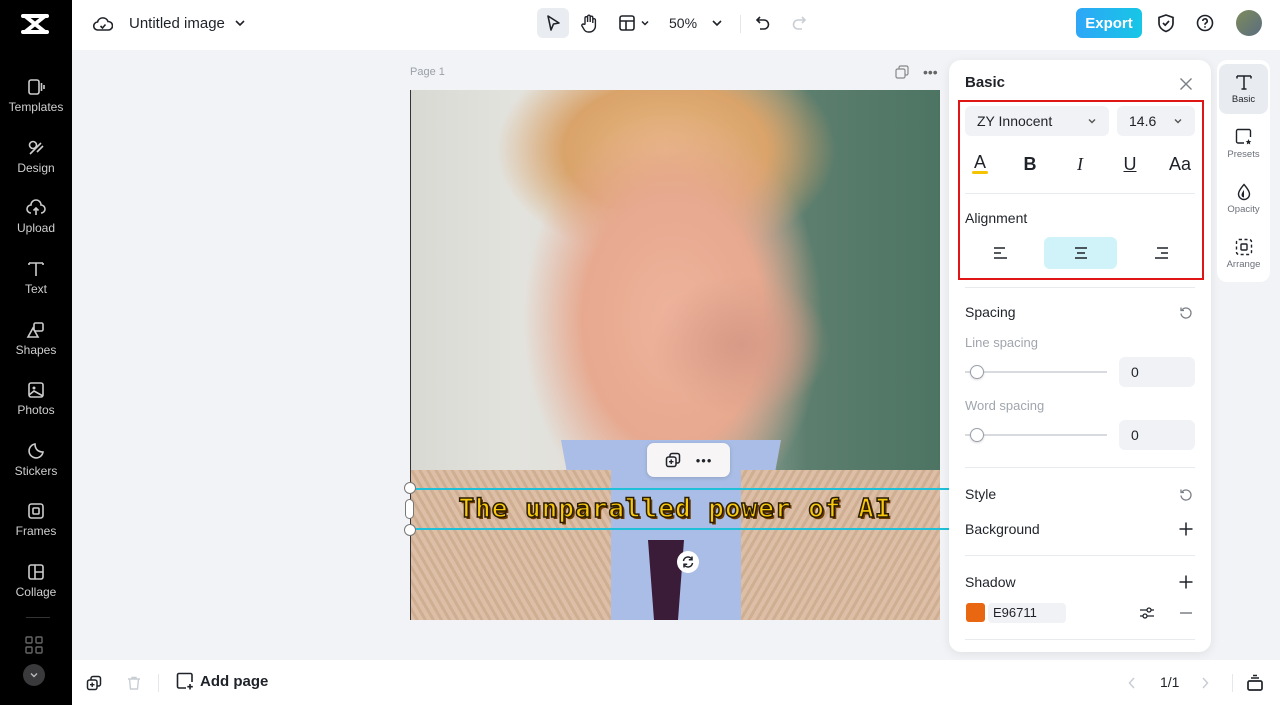 Image resolution: width=1280 pixels, height=705 pixels. I want to click on help-circle-icon, so click(1205, 23).